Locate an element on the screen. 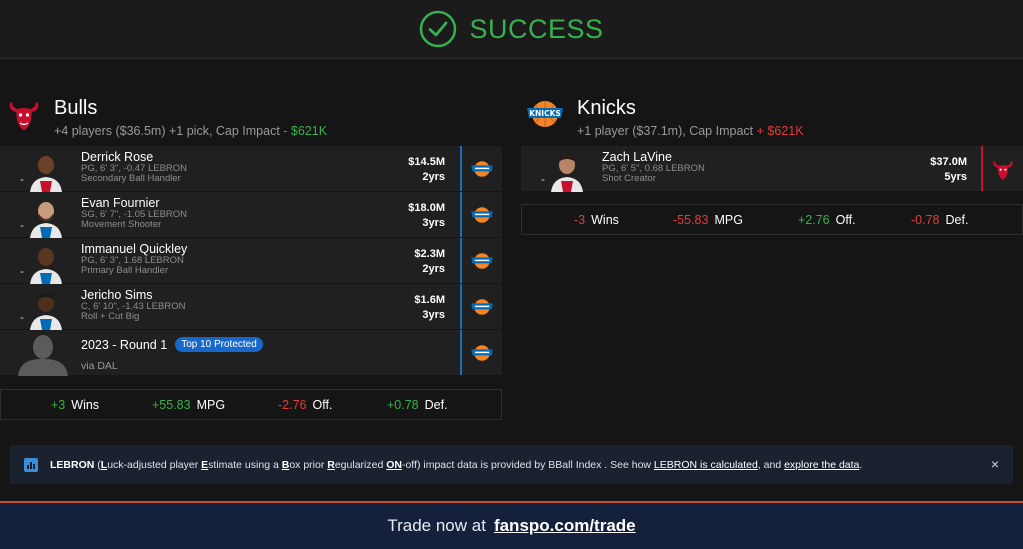 Image resolution: width=1023 pixels, height=549 pixels. stat-off: -2.76 Off. is located at coordinates (305, 404).